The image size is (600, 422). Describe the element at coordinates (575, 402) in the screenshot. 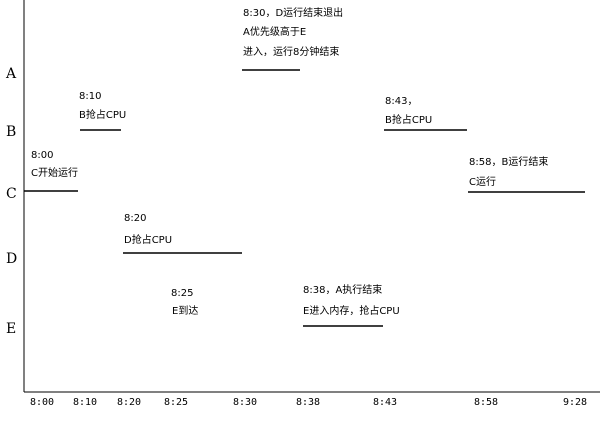

I see `x-tick-9-28: 9:28` at that location.